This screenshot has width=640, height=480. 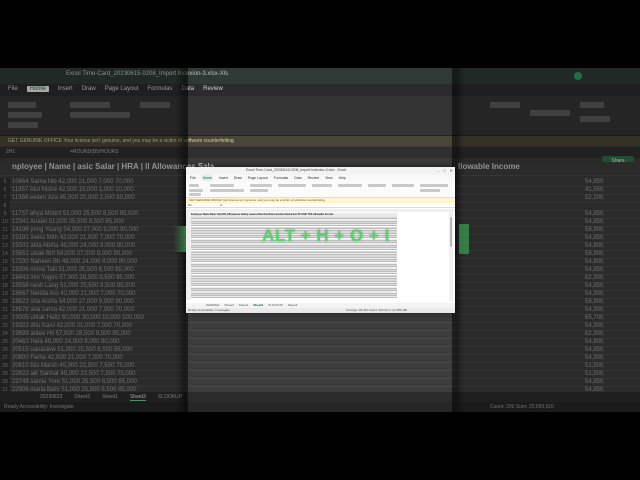 What do you see at coordinates (326, 235) in the screenshot?
I see `keyboard-shortcut-overlay: ALT + H + O + I` at bounding box center [326, 235].